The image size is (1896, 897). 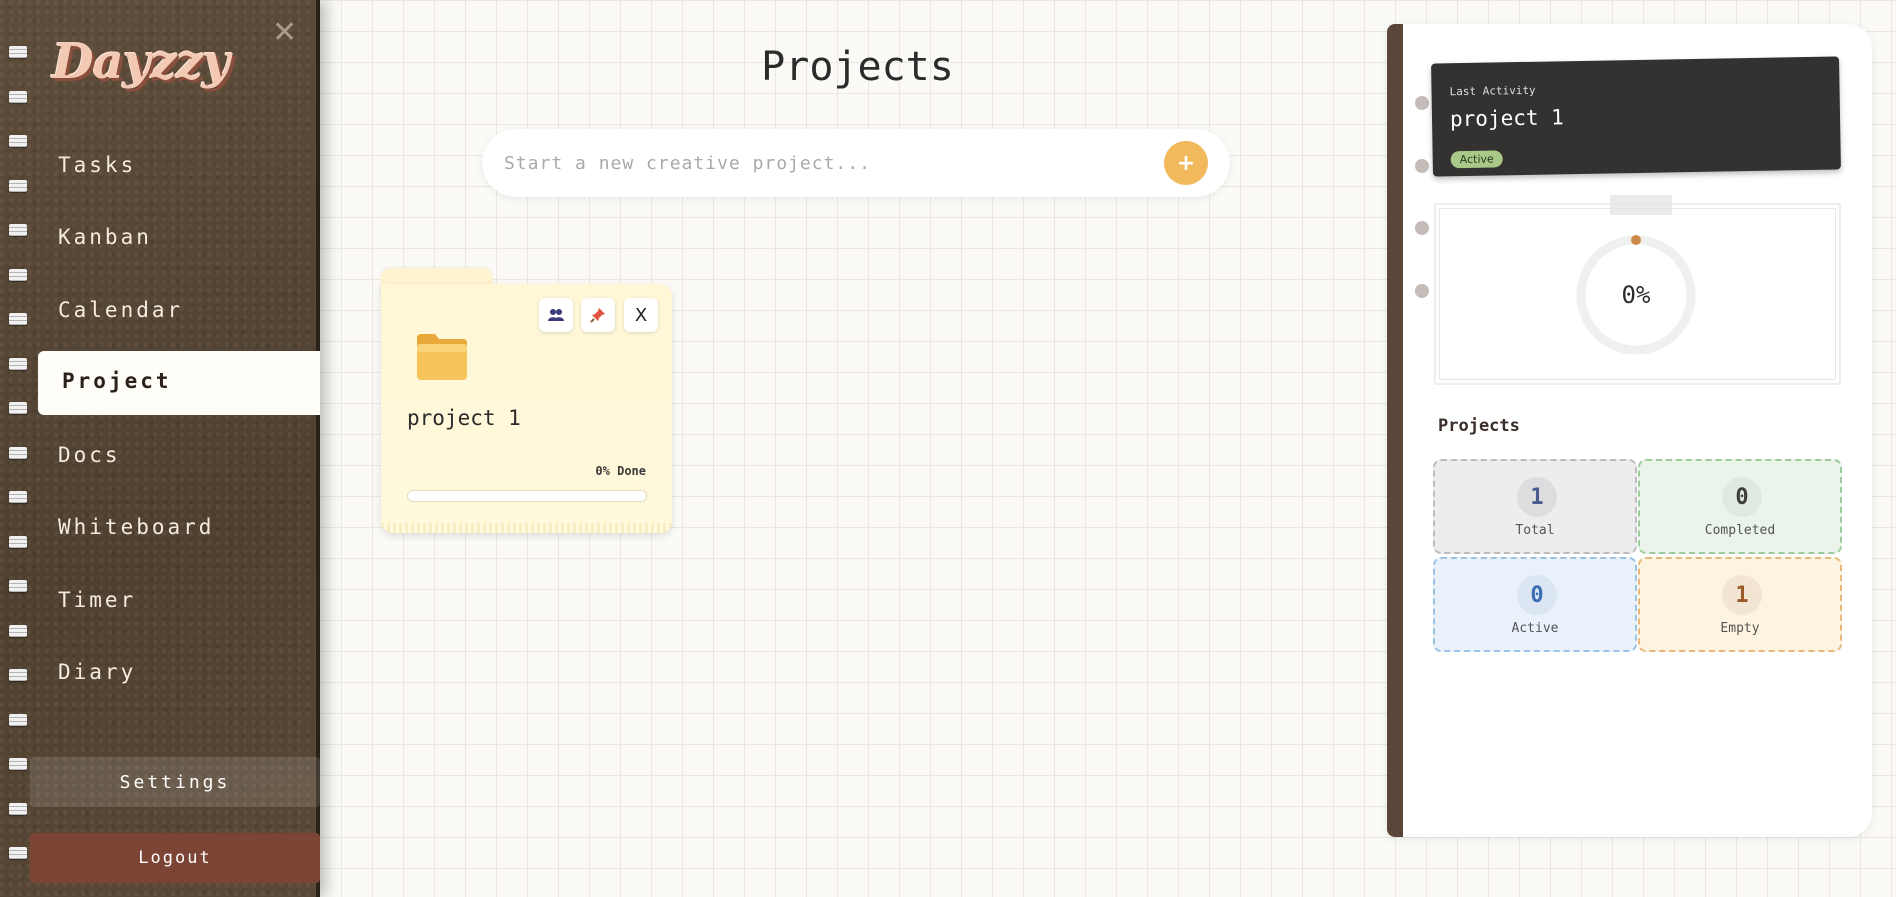 What do you see at coordinates (1641, 205) in the screenshot?
I see `tape-strip` at bounding box center [1641, 205].